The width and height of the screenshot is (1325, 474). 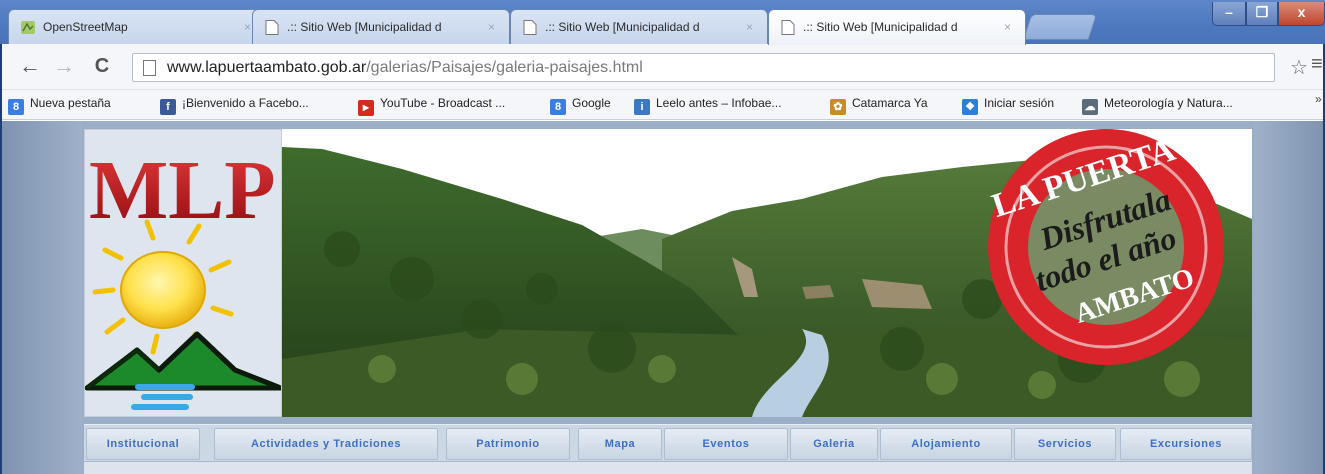 What do you see at coordinates (1229, 14) in the screenshot?
I see `minimize-button: –` at bounding box center [1229, 14].